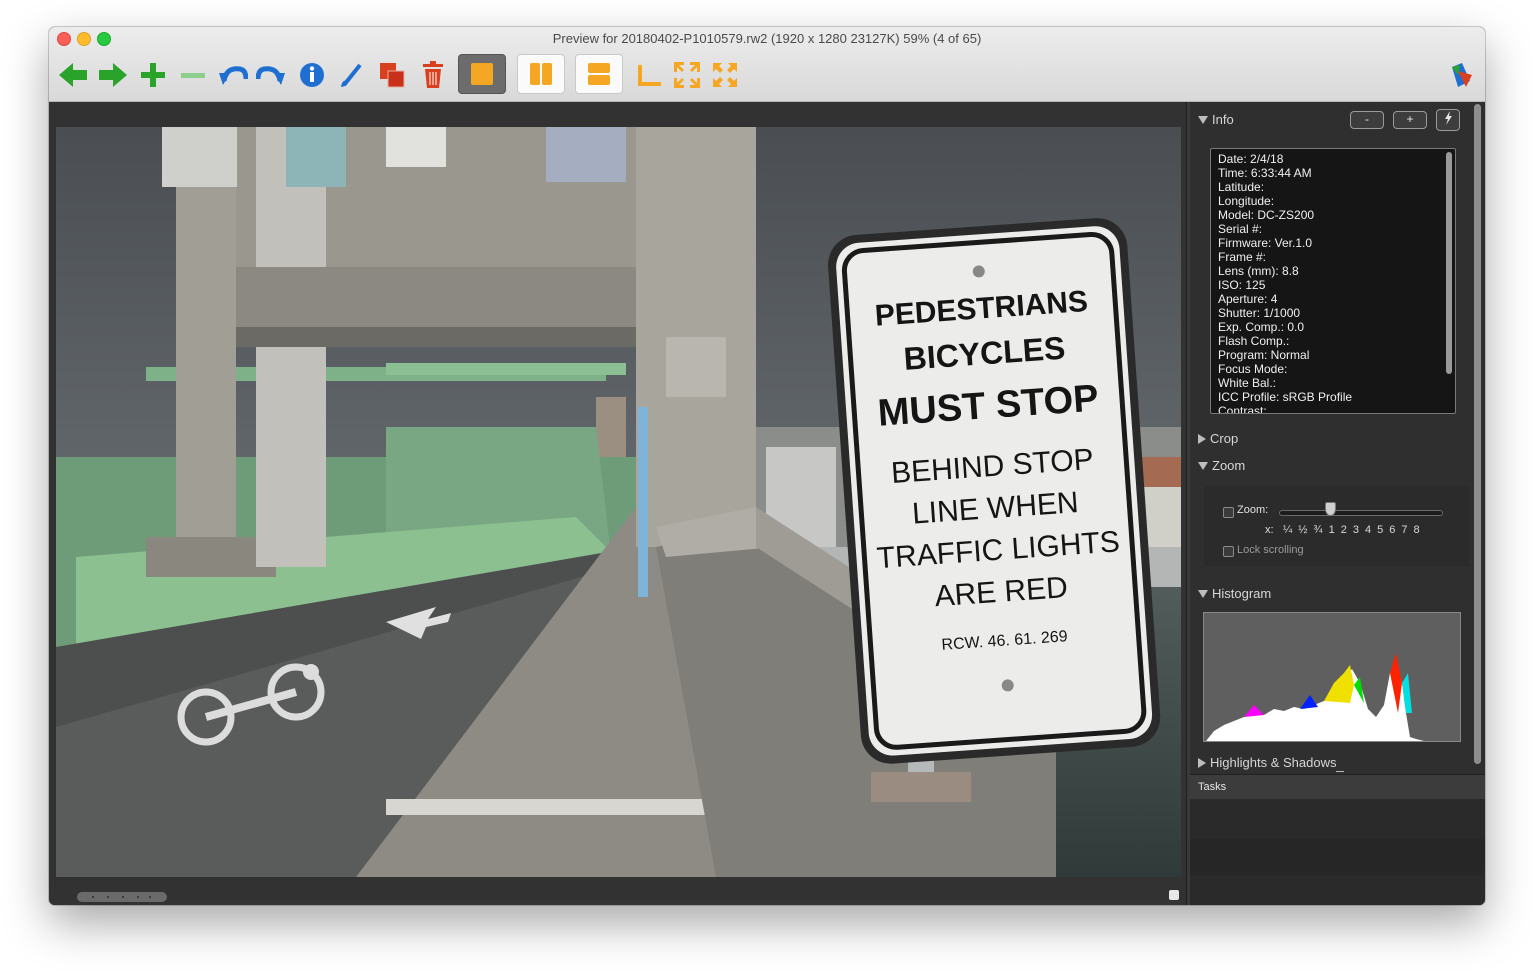  I want to click on zoom-tick-label: 8, so click(1416, 530).